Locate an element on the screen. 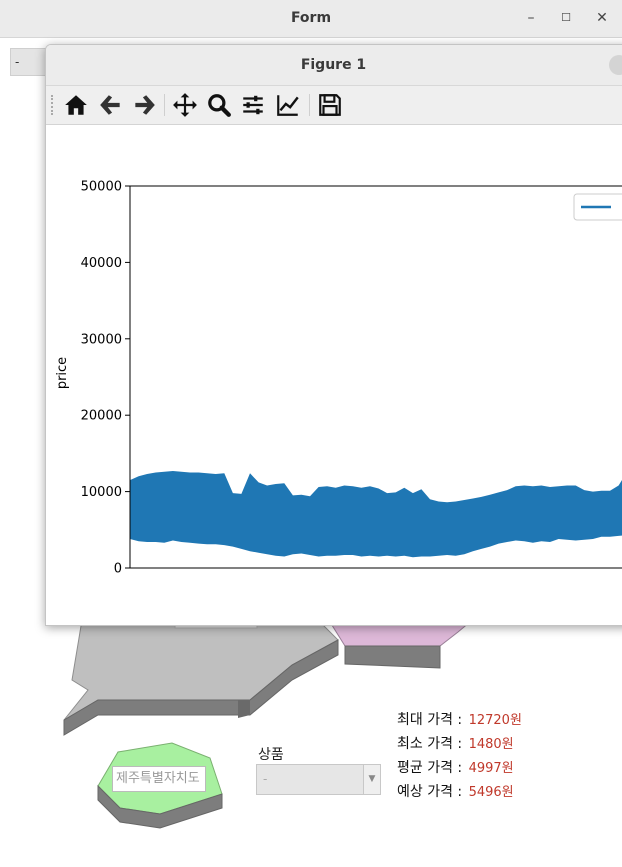  y-tick-label: 20000 is located at coordinates (101, 416).